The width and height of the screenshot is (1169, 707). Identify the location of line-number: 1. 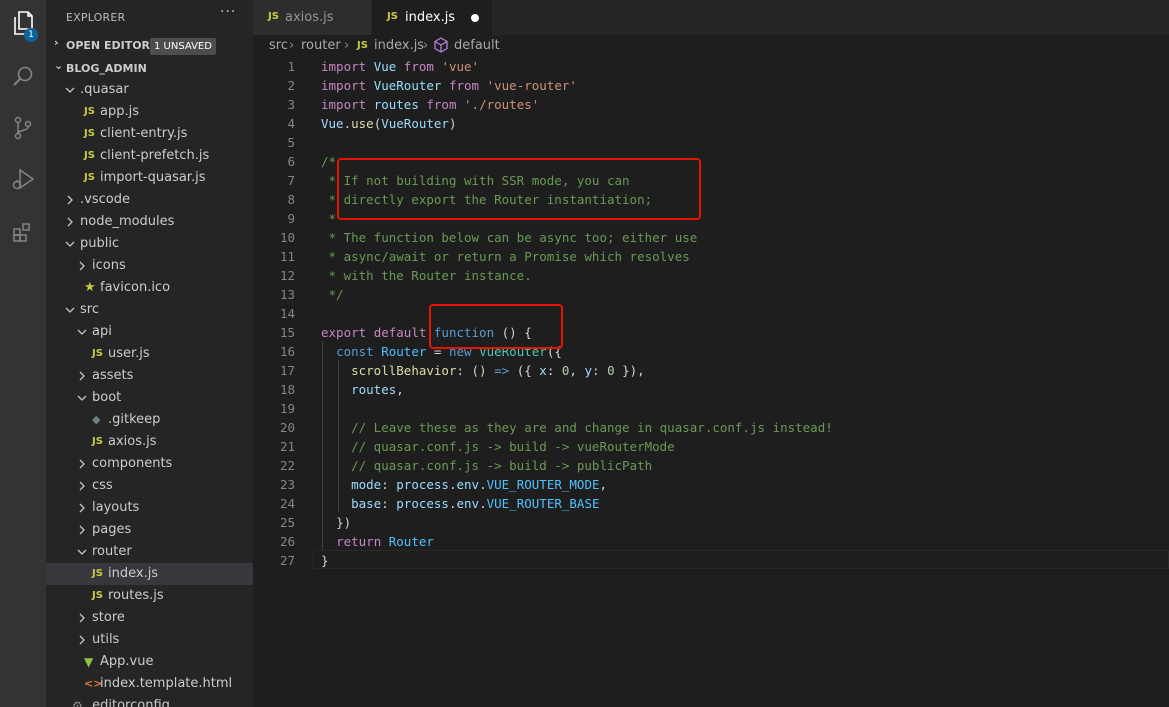
(291, 66).